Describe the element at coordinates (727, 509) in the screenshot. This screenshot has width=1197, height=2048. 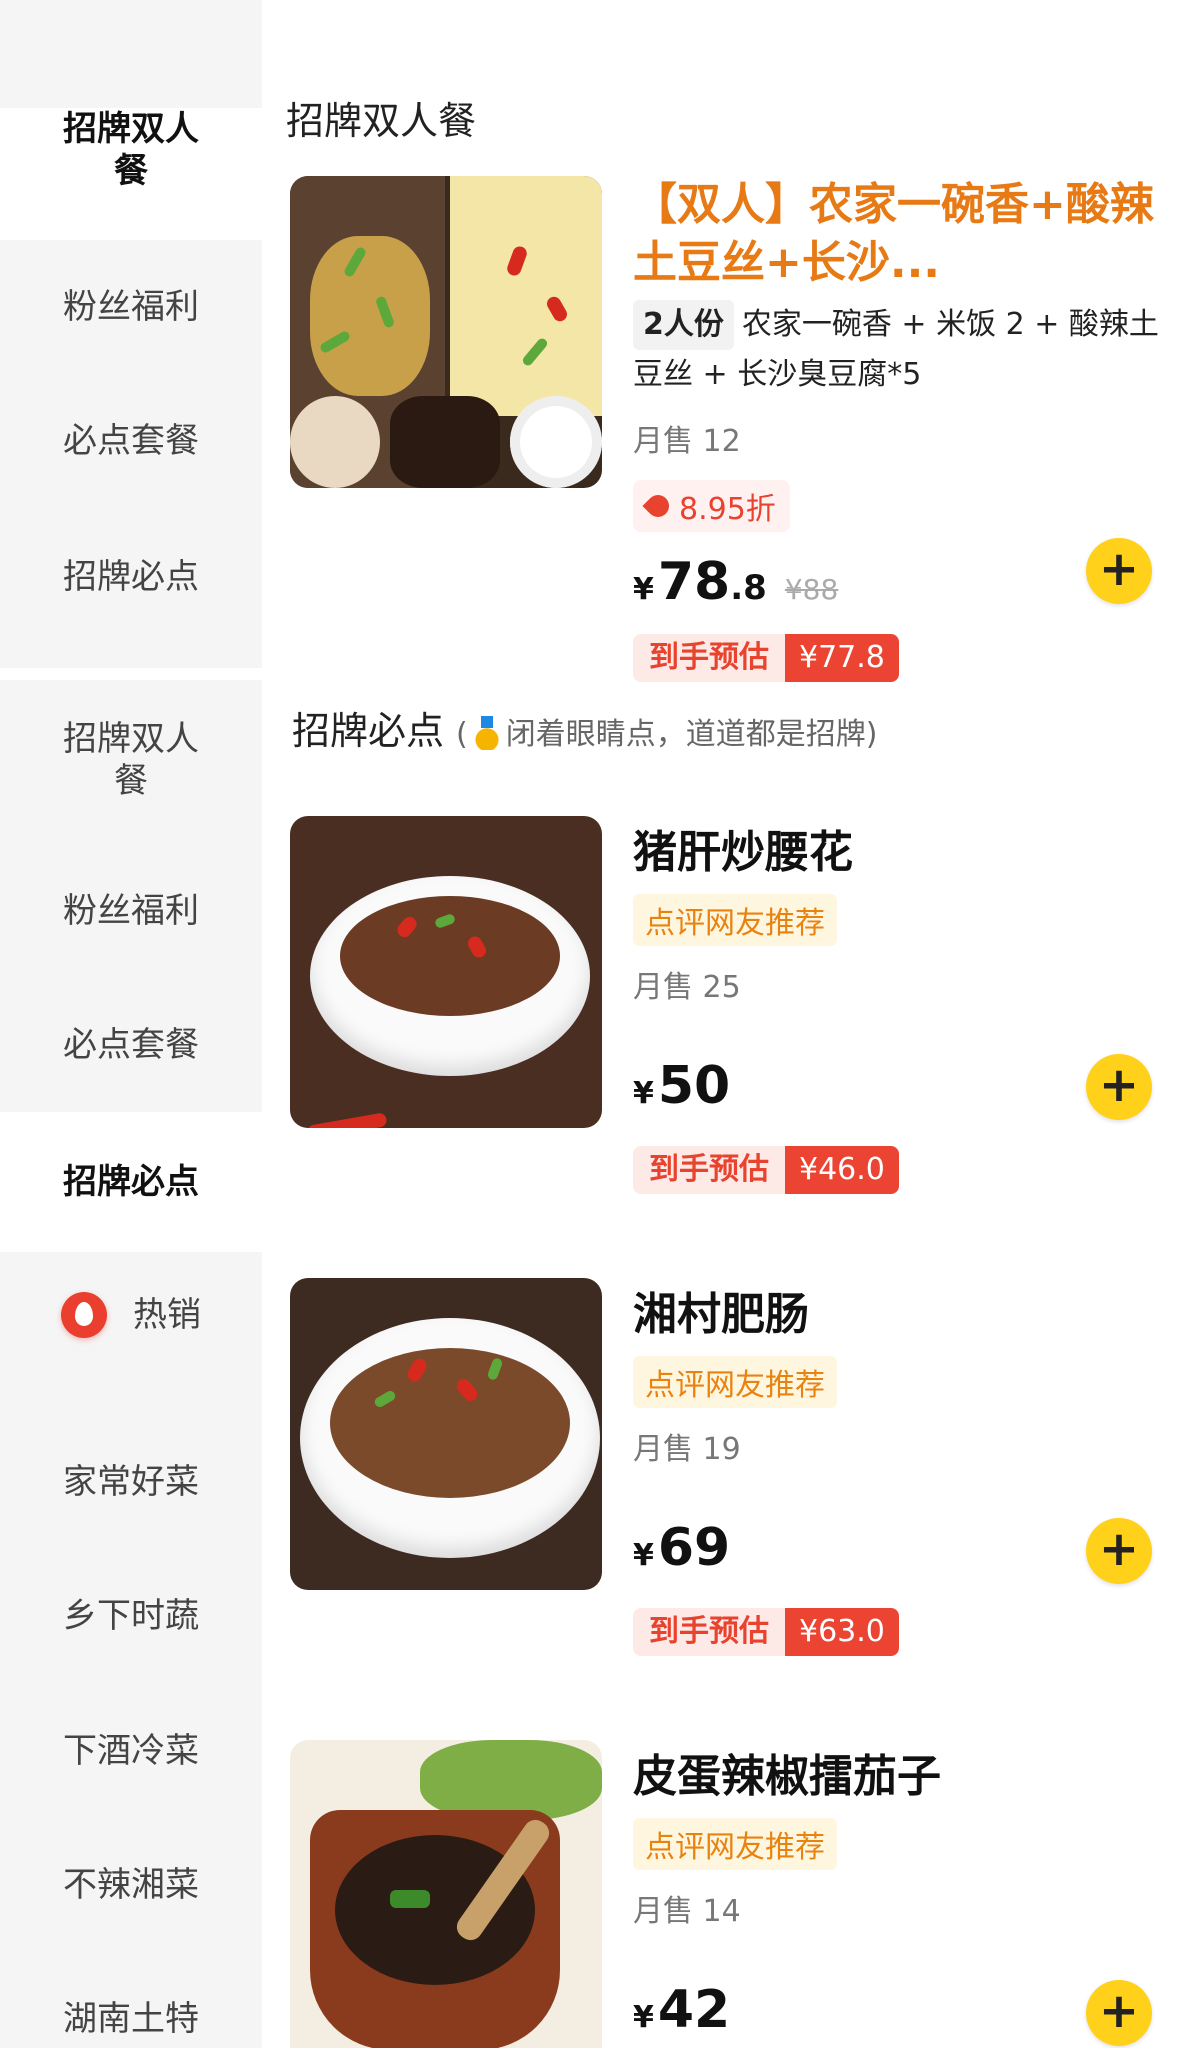
I see `discount-value: 8.95折` at that location.